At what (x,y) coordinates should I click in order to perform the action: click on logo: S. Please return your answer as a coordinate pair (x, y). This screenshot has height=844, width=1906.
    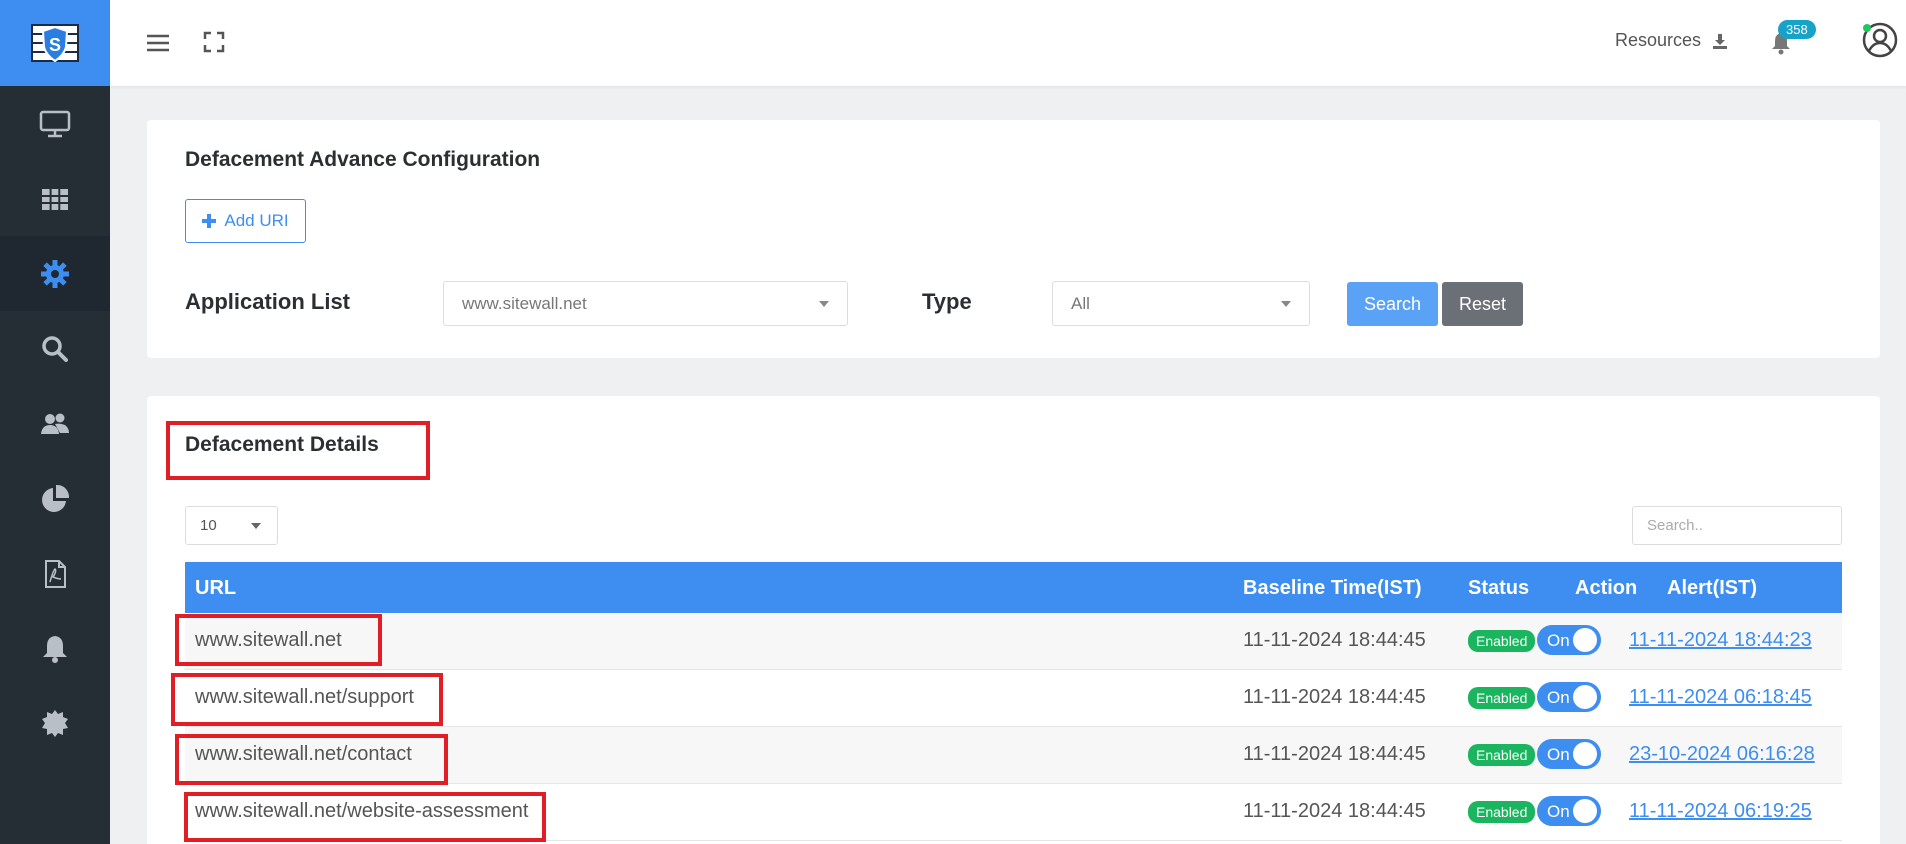
    Looking at the image, I should click on (55, 43).